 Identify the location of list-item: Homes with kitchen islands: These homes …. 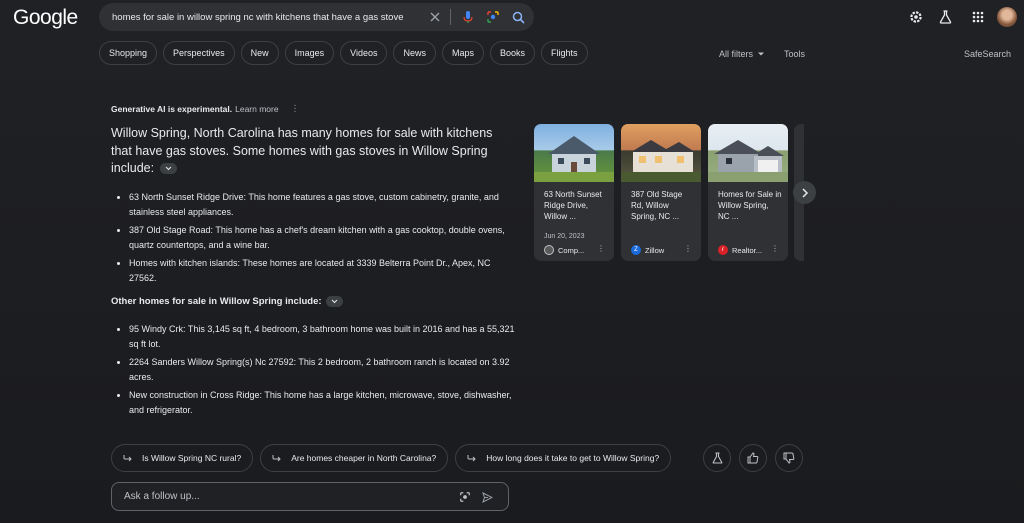
(324, 270).